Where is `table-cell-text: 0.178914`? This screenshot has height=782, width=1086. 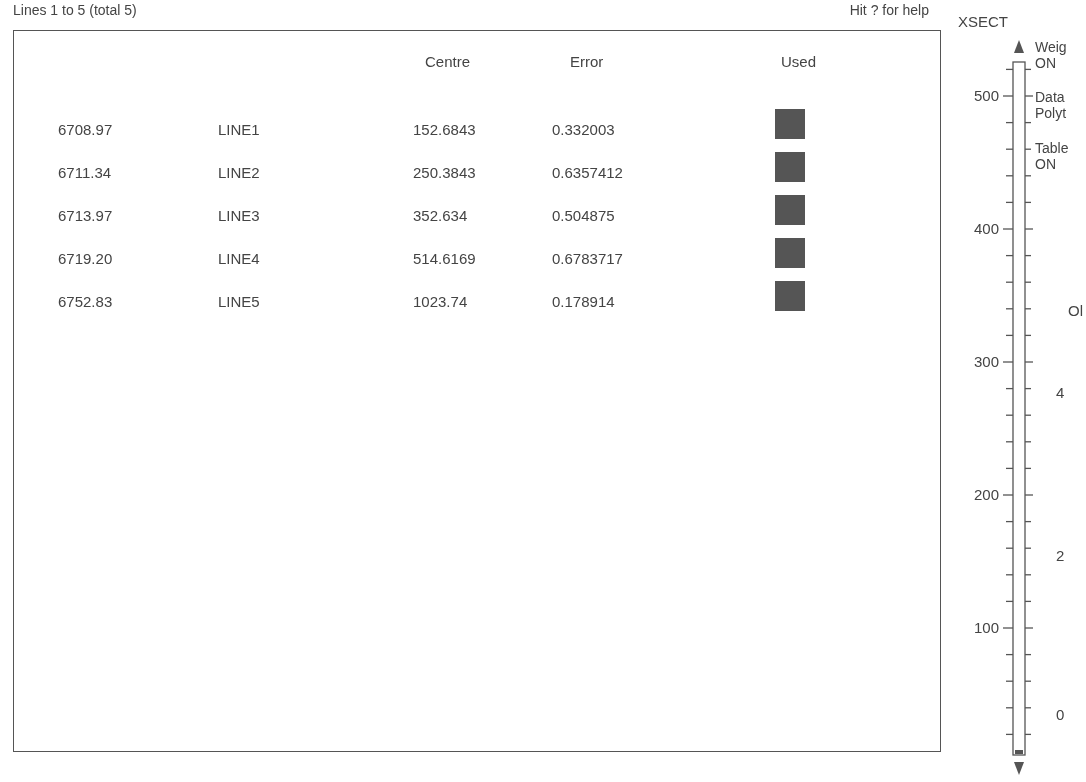
table-cell-text: 0.178914 is located at coordinates (584, 301).